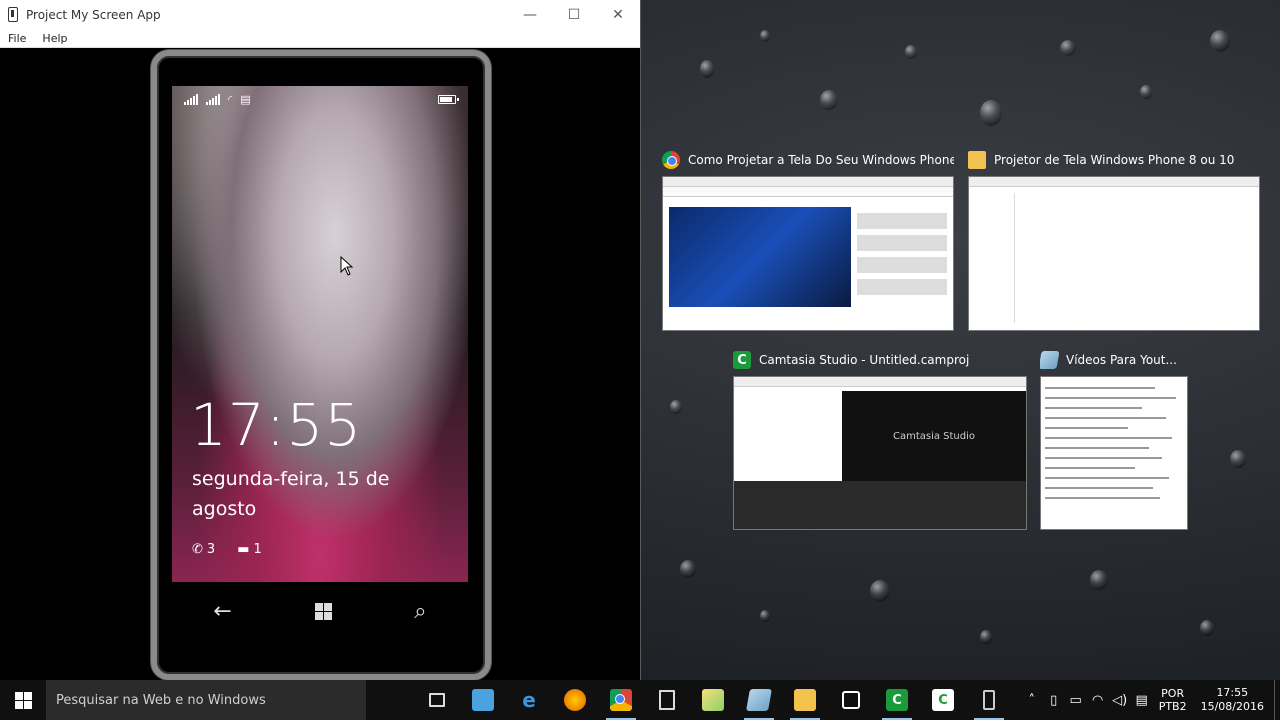 The width and height of the screenshot is (1280, 720). I want to click on taskbar-app-camtasia: C, so click(897, 700).